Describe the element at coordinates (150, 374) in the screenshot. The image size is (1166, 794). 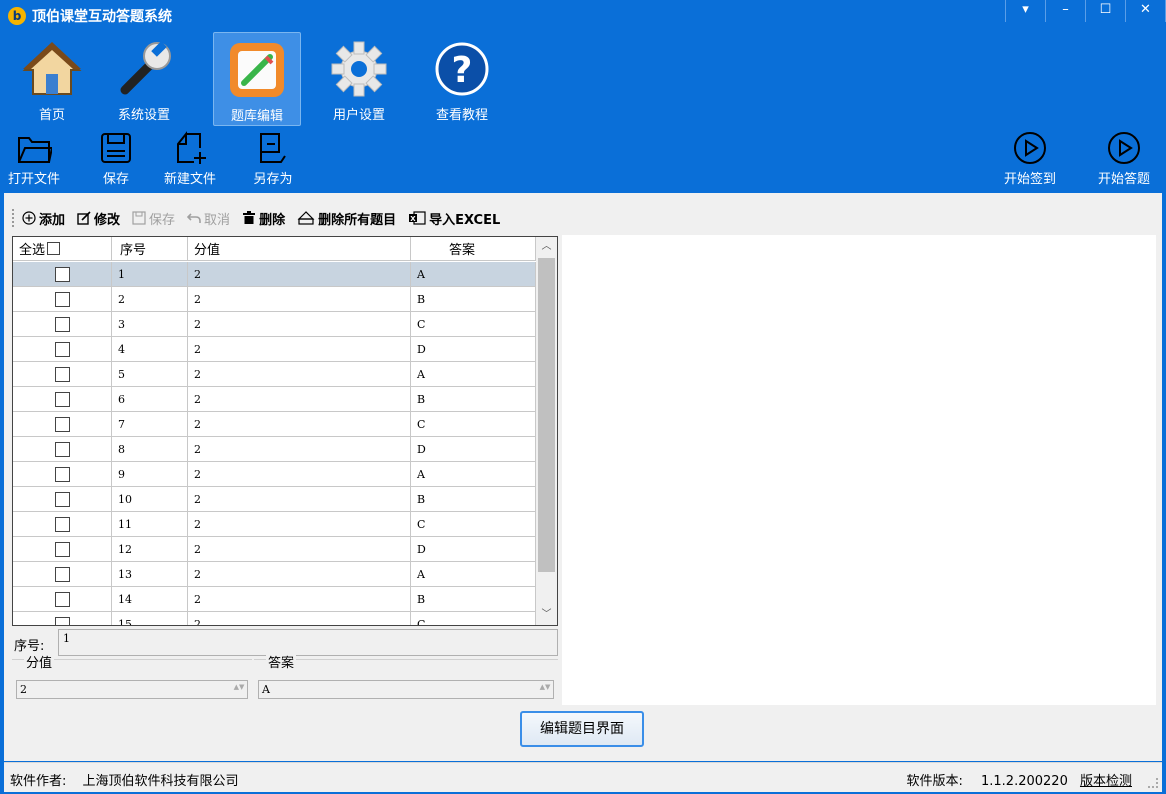
I see `index-cell: 5` at that location.